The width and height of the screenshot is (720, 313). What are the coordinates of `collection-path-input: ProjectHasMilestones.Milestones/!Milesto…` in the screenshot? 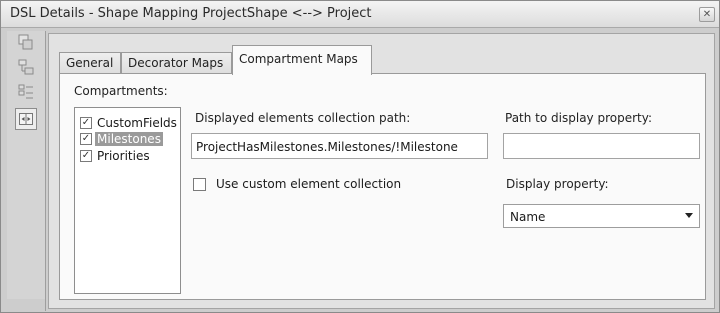 It's located at (339, 146).